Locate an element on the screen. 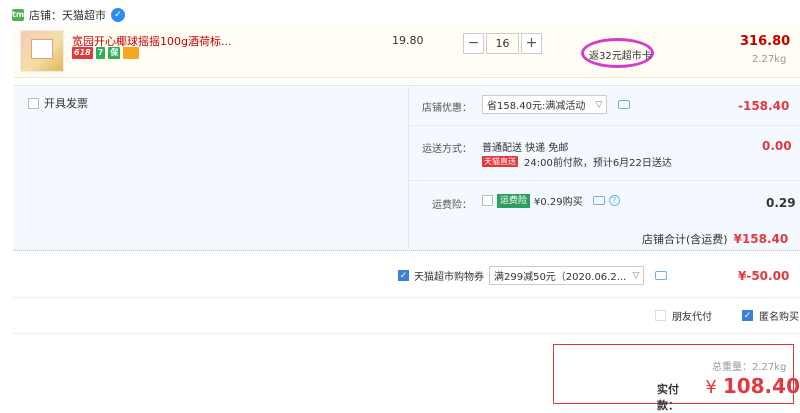  coupon-select: 满299减50元（2020.06.2... ▽ is located at coordinates (566, 275).